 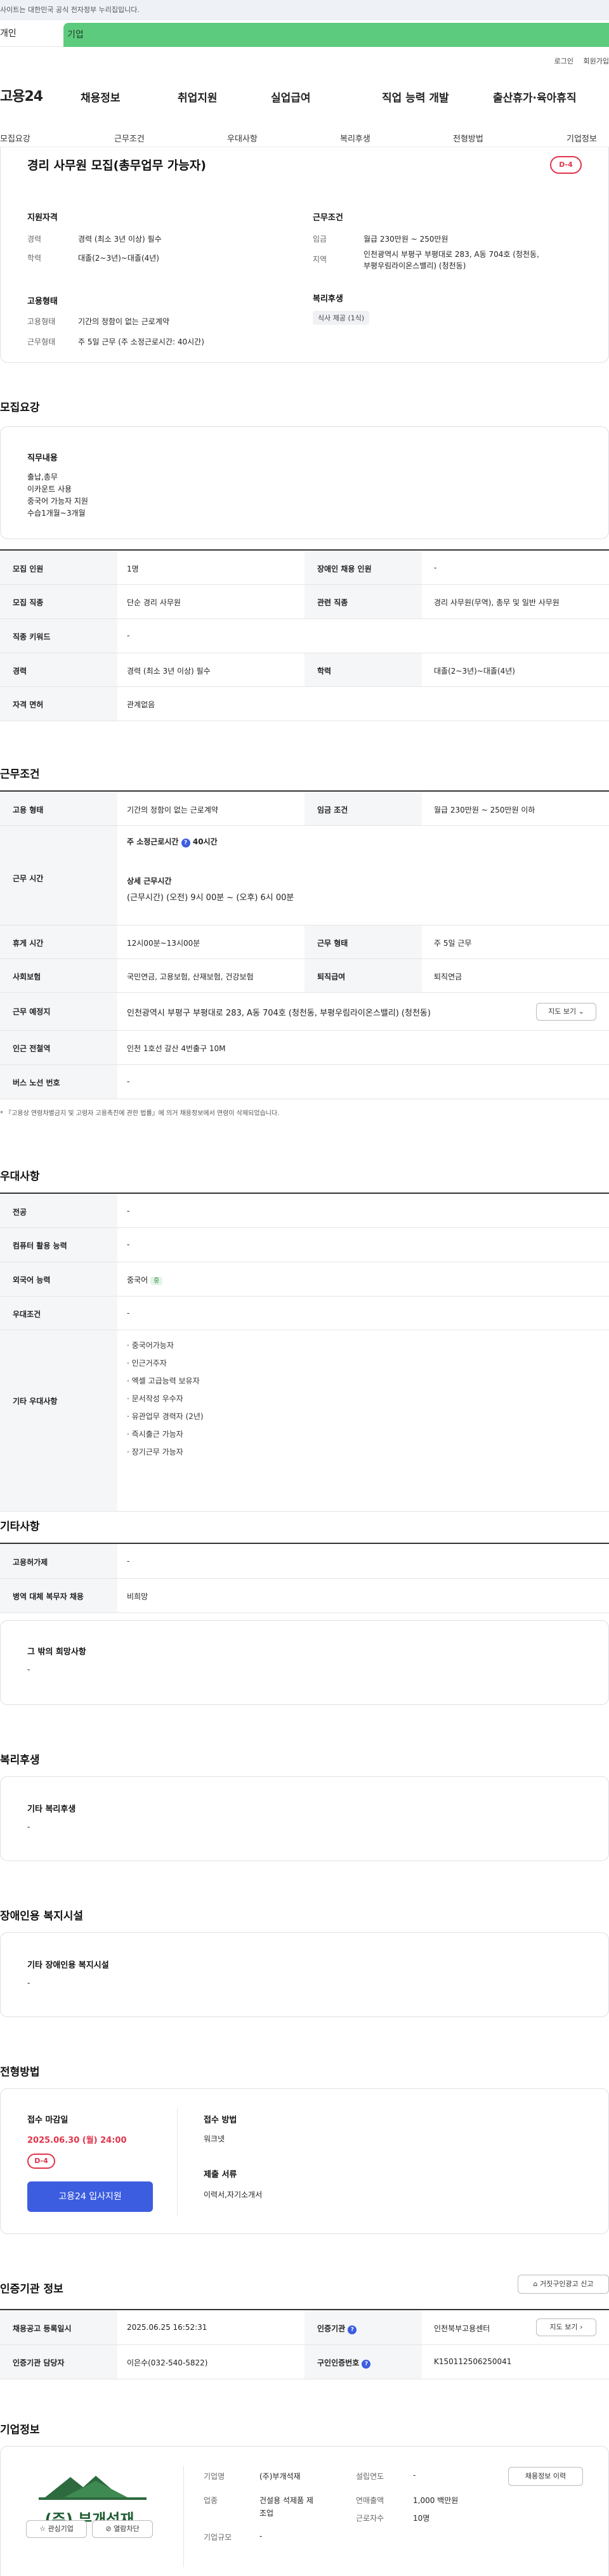 I want to click on list-item: · 유관업무 경력자 (2년), so click(x=165, y=1417).